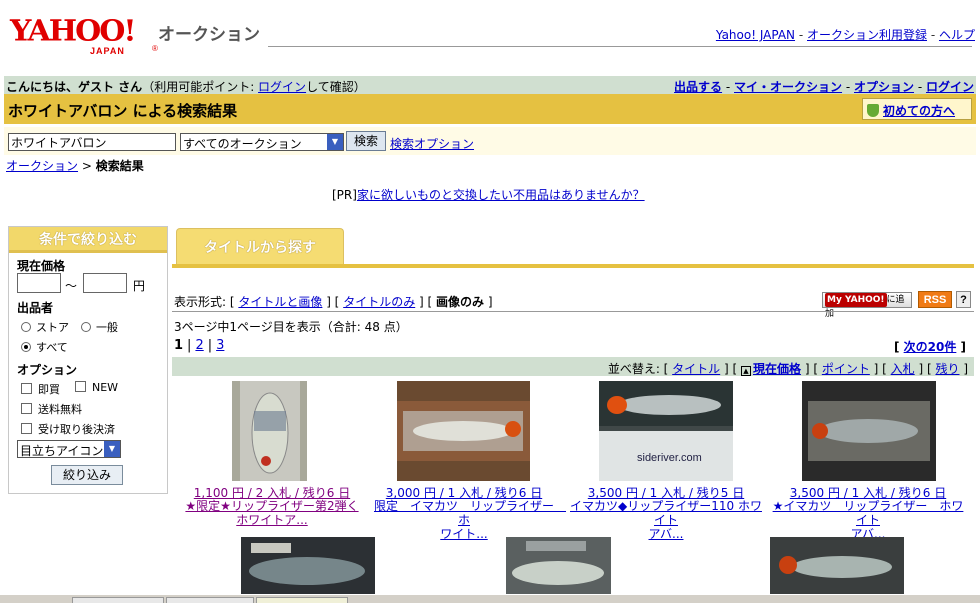 This screenshot has height=603, width=980. Describe the element at coordinates (51, 409) in the screenshot. I see `option-free-shipping-checkbox: 送料無料` at that location.